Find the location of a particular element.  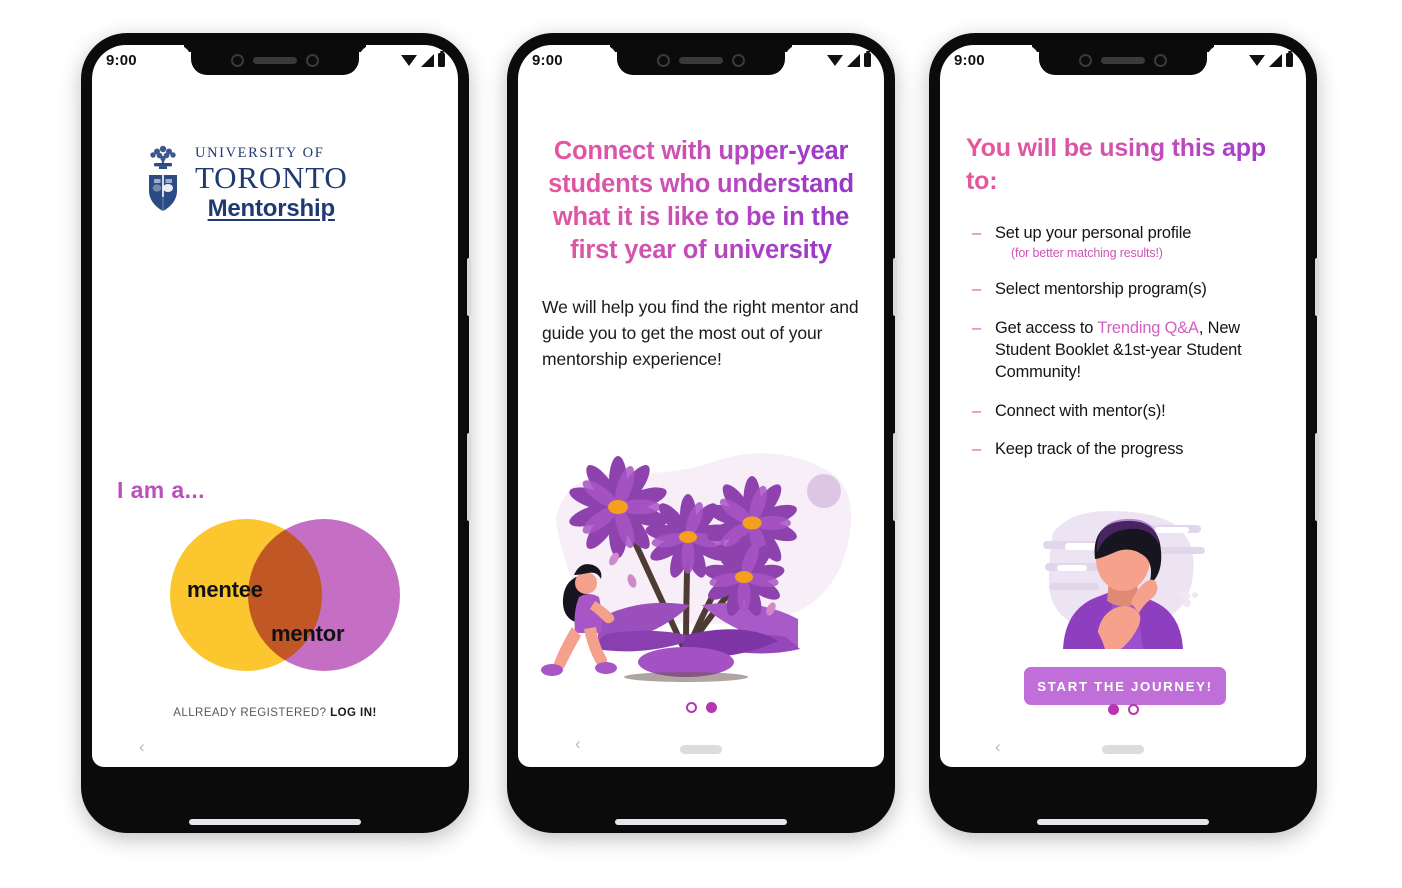

flowers-illustration is located at coordinates (696, 567).